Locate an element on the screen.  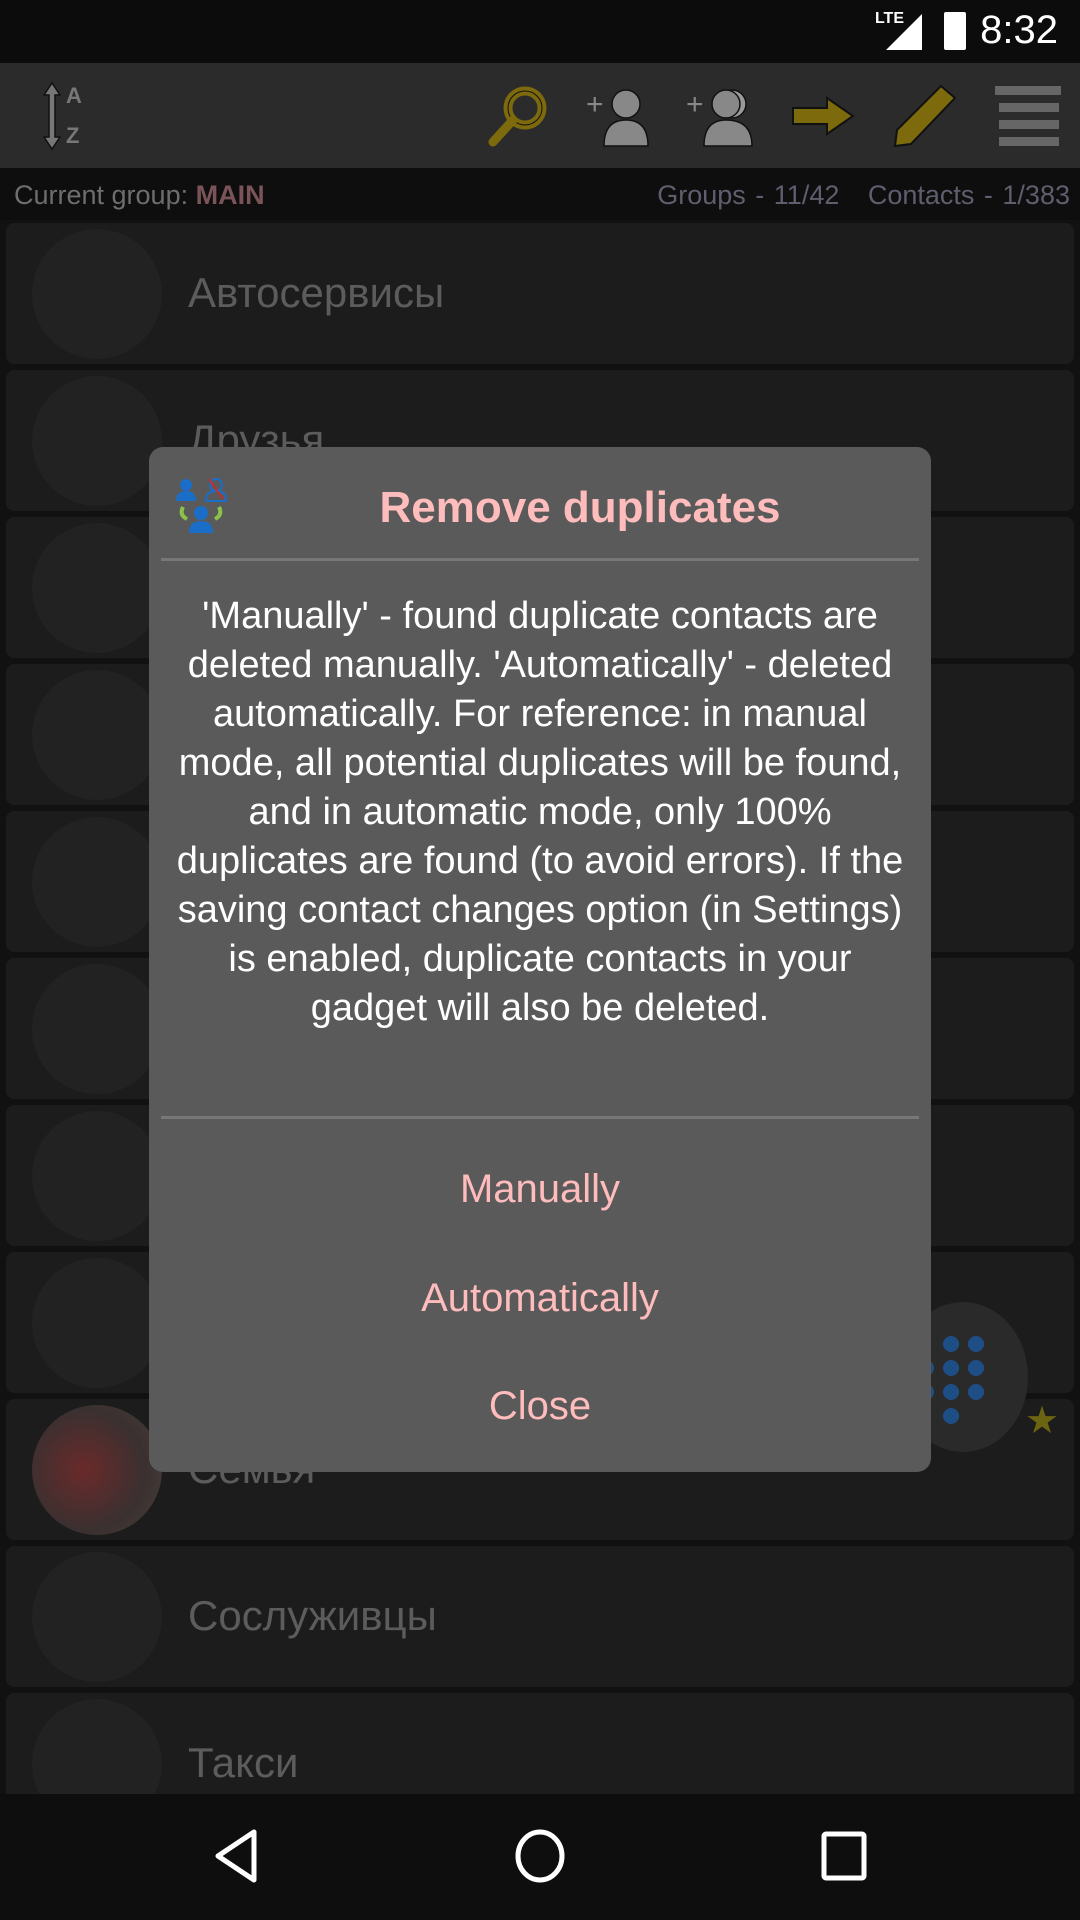
sort-a-label: A is located at coordinates (74, 95).